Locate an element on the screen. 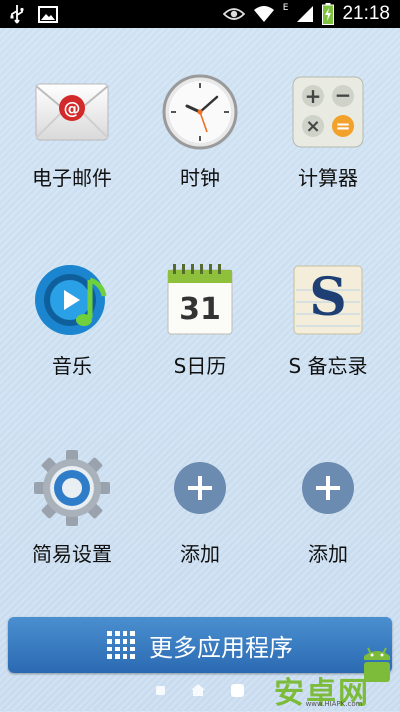  network-type-label: E is located at coordinates (285, 8).